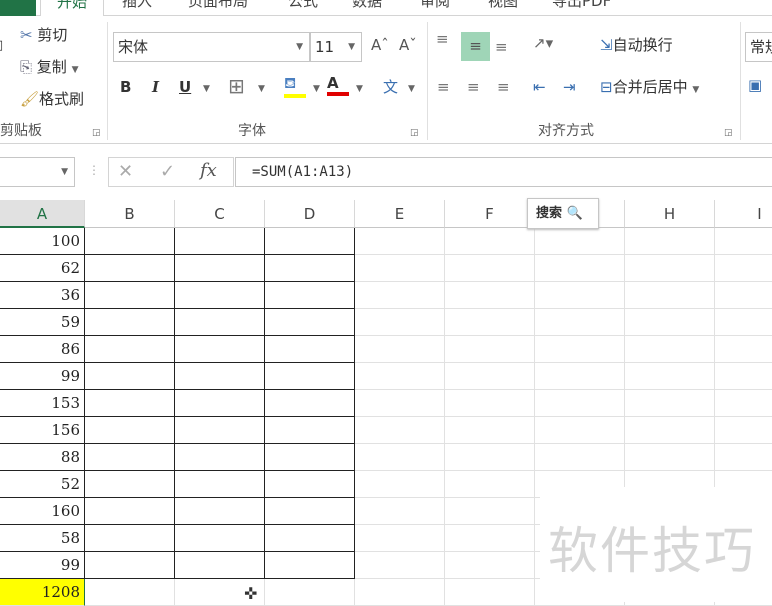 This screenshot has height=606, width=772. Describe the element at coordinates (167, 171) in the screenshot. I see `enter-icon: ✓` at that location.